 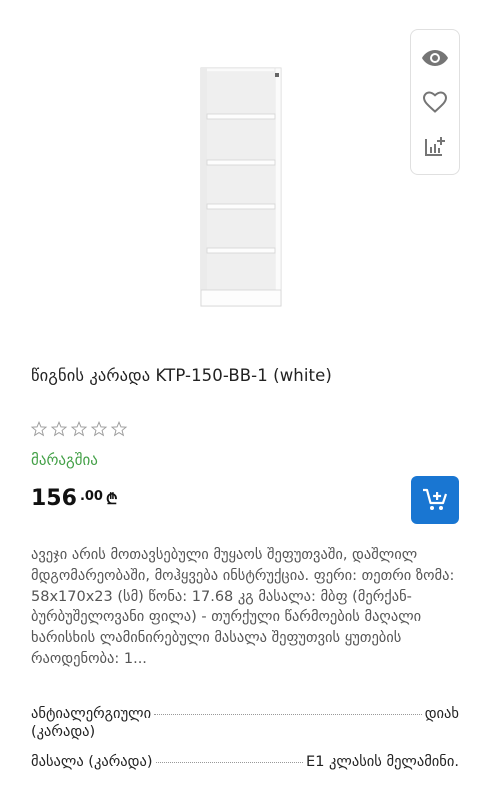 I want to click on product-actions, so click(x=435, y=102).